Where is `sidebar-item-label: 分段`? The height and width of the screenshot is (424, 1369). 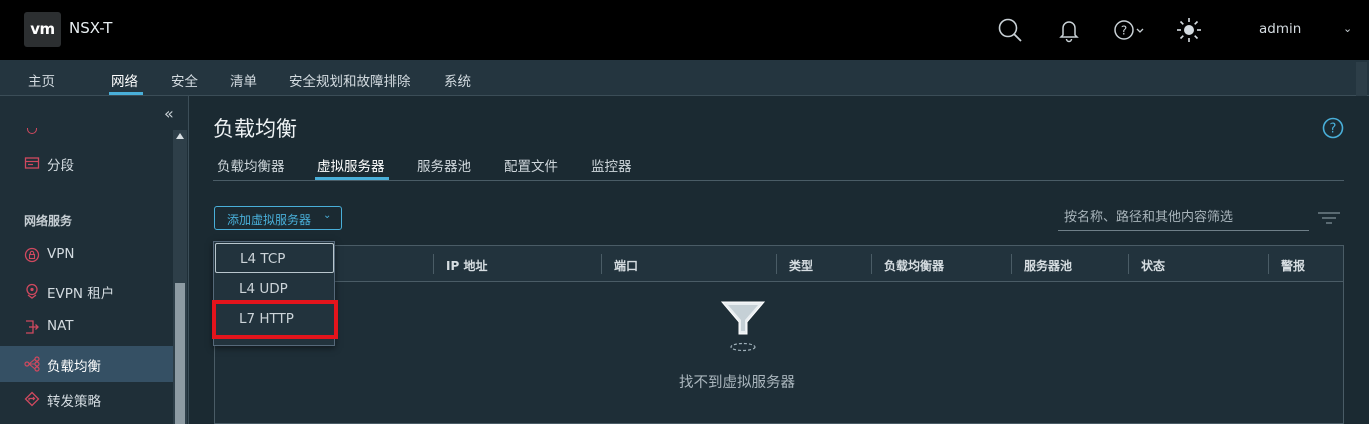 sidebar-item-label: 分段 is located at coordinates (60, 166).